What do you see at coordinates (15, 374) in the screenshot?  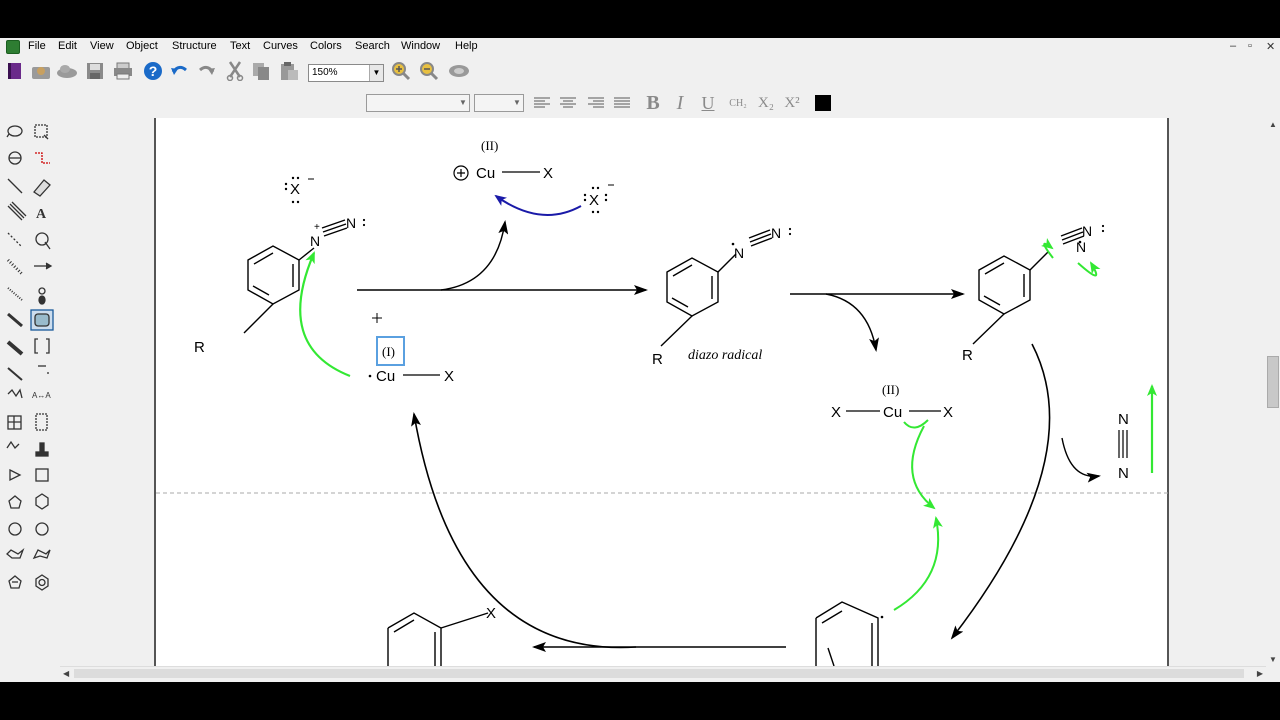 I see `wavy-bond-icon` at bounding box center [15, 374].